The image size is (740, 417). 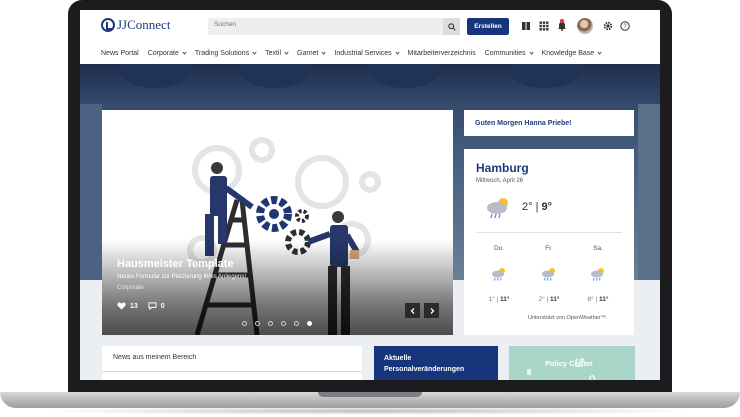 I want to click on nav-item-garnet: Garnet, so click(x=312, y=53).